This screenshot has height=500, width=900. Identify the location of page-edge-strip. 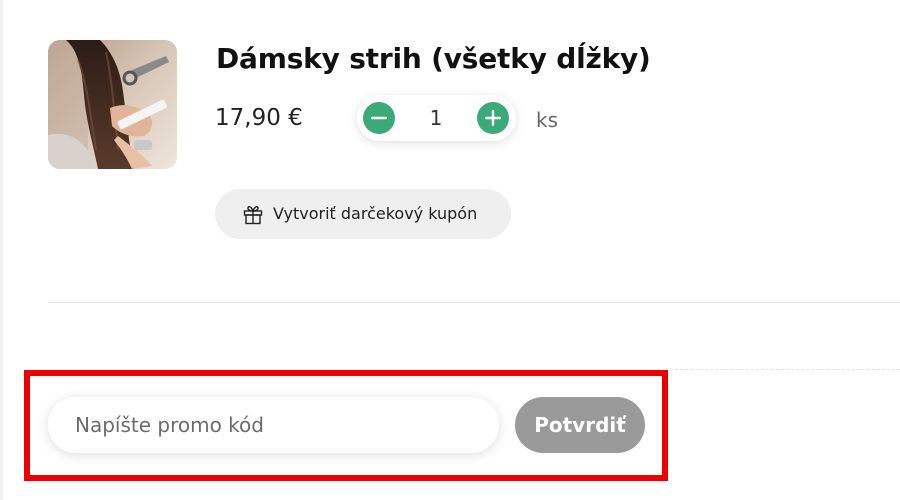
(1, 250).